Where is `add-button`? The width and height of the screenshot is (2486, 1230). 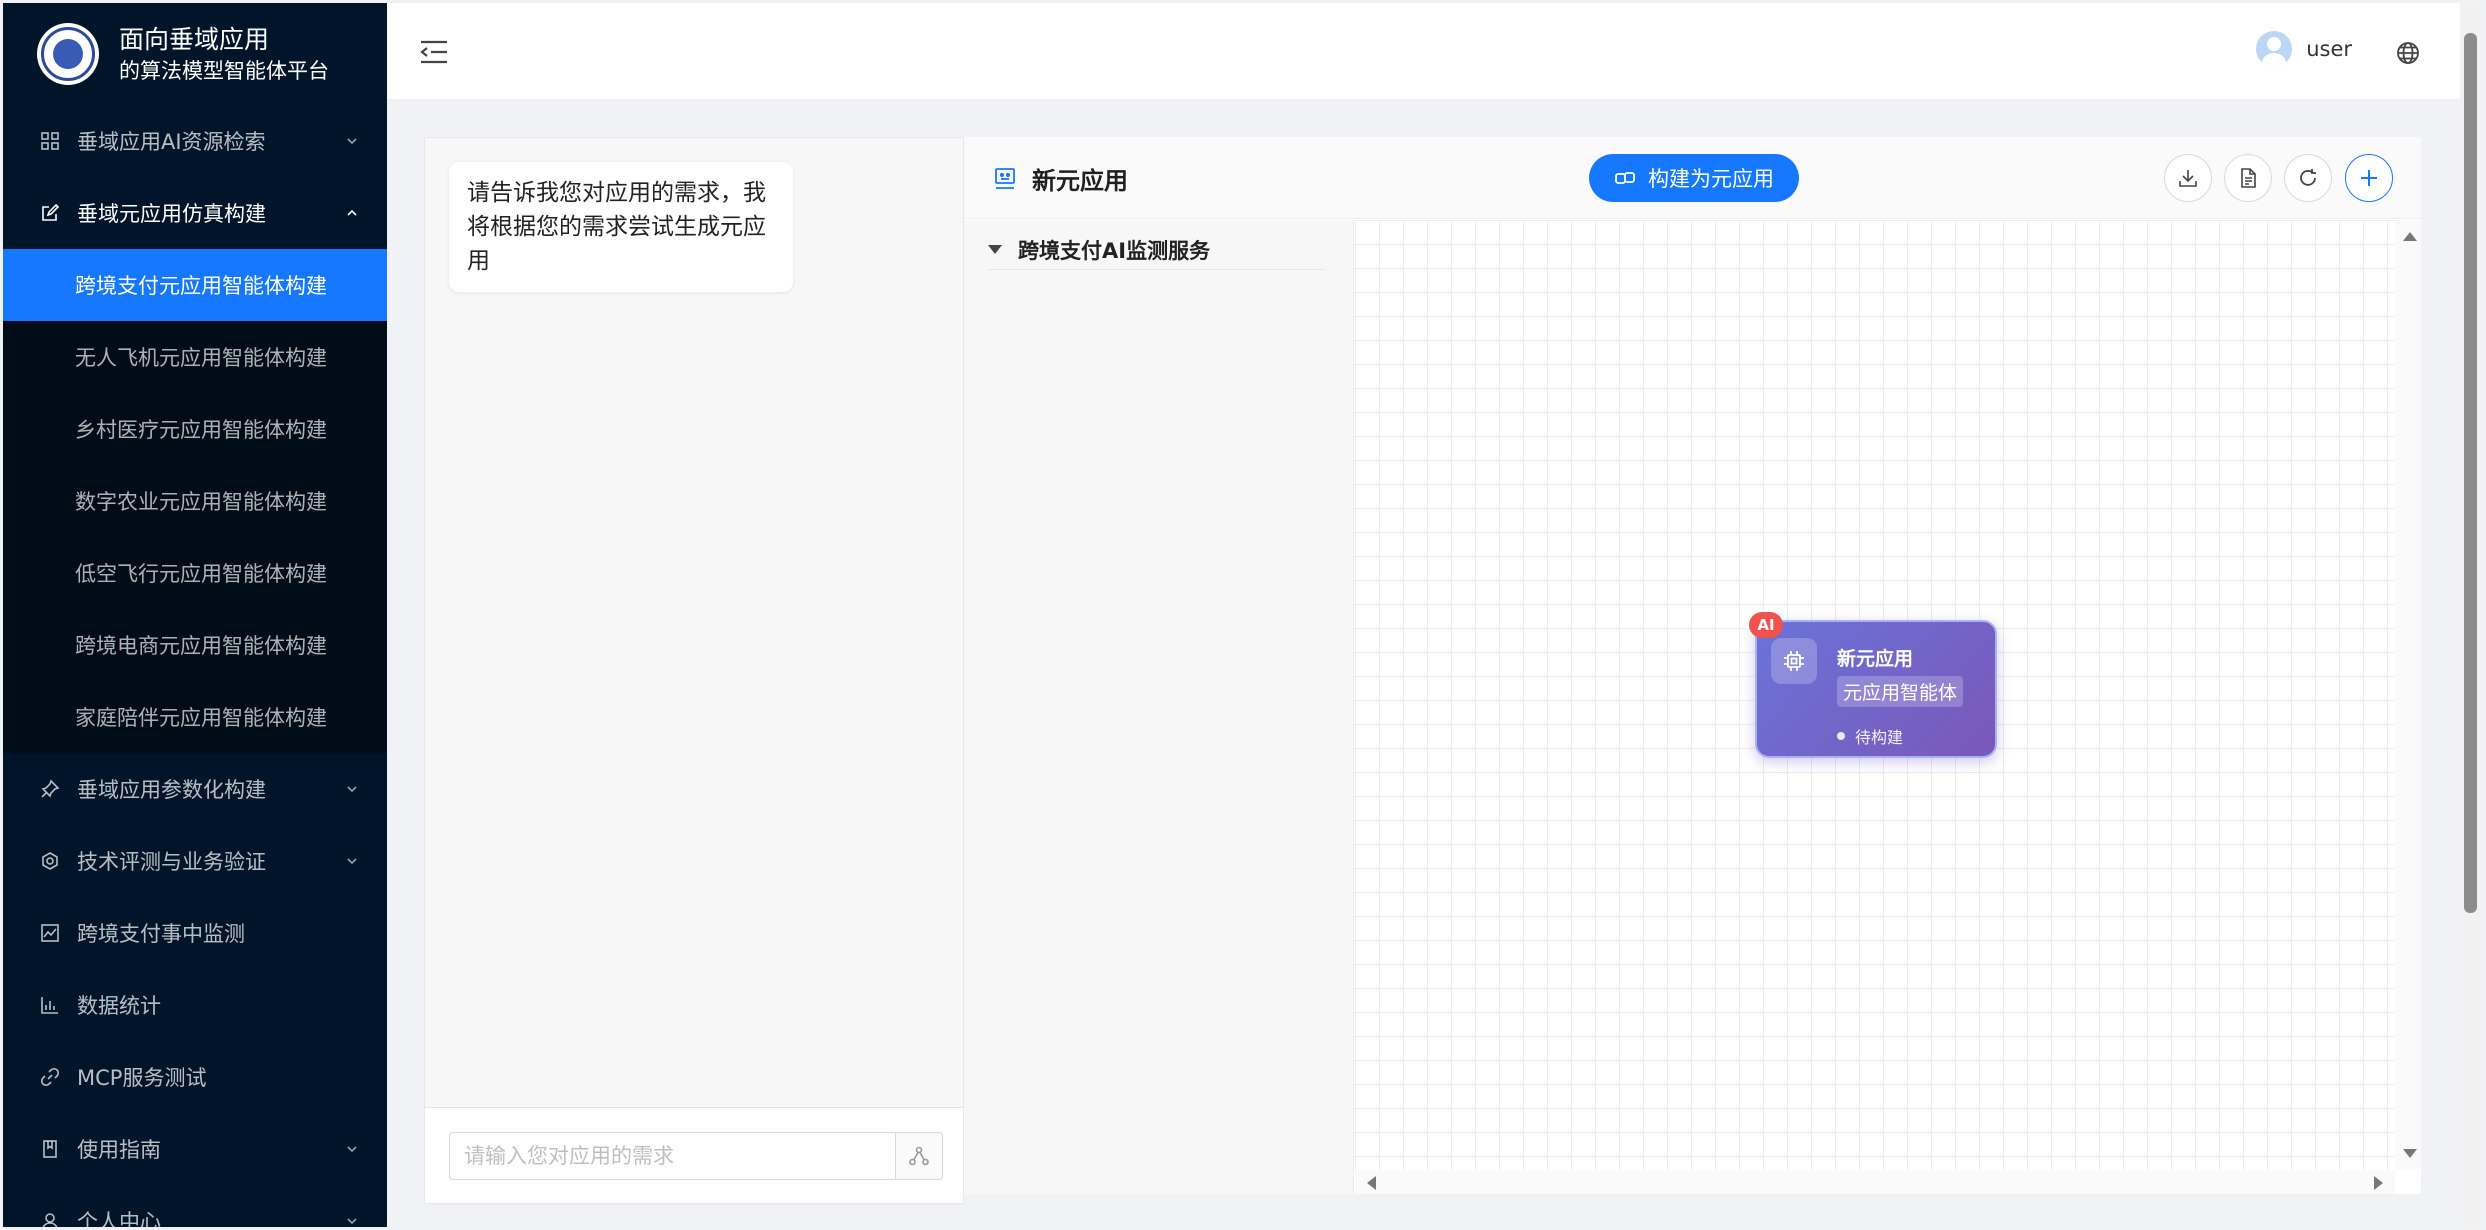
add-button is located at coordinates (2369, 178).